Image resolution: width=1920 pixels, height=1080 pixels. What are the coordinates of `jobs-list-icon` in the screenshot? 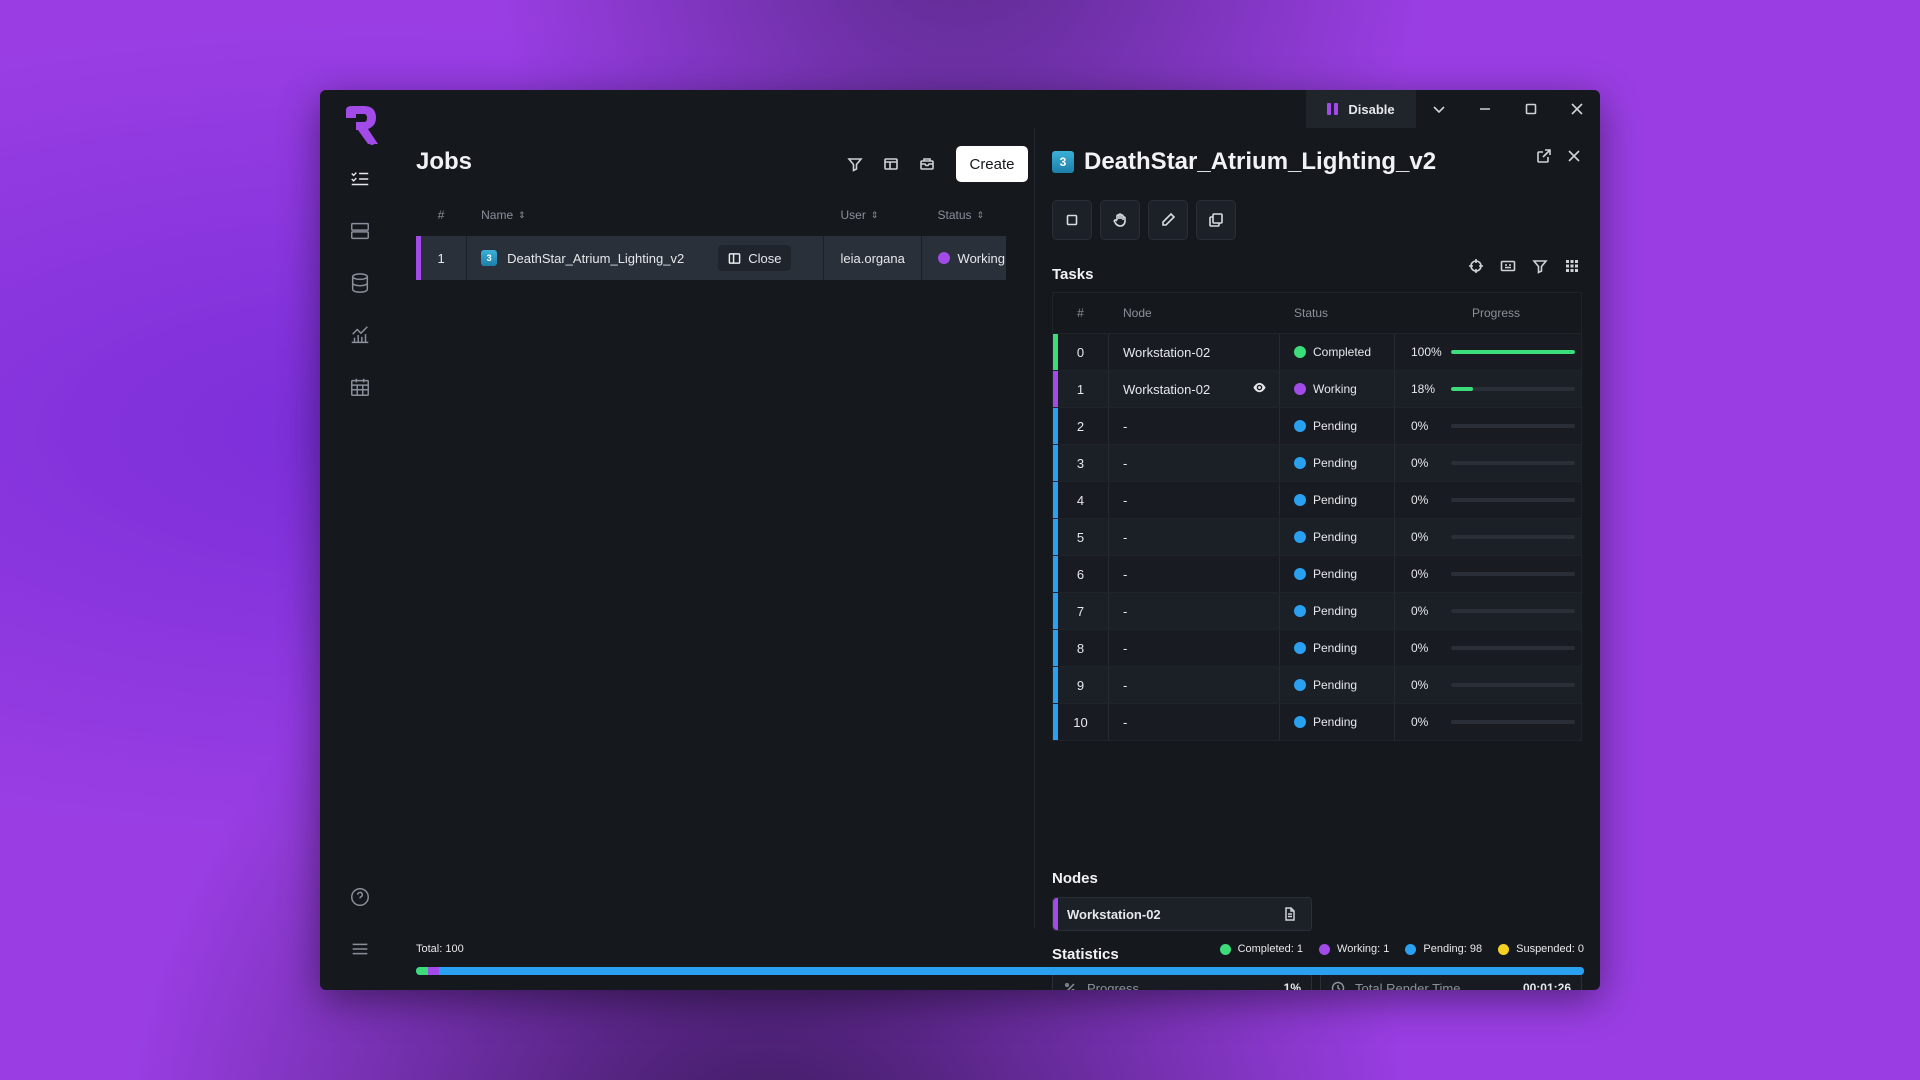 It's located at (360, 179).